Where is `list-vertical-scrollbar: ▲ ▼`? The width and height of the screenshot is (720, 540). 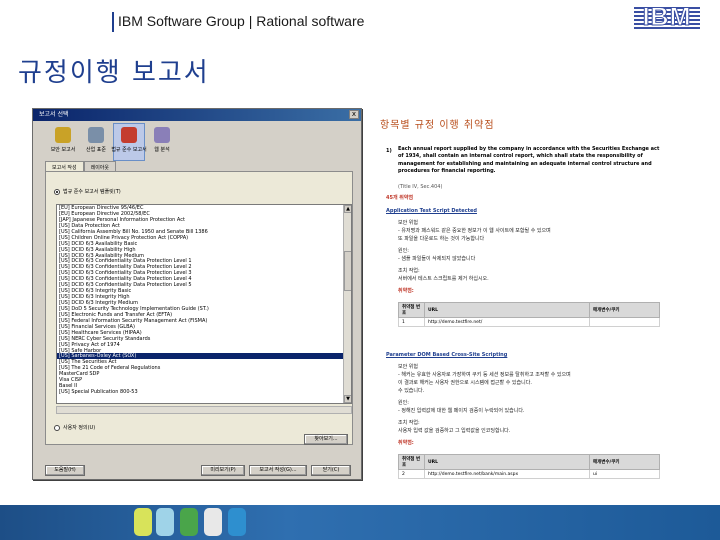
list-vertical-scrollbar: ▲ ▼ is located at coordinates (347, 304).